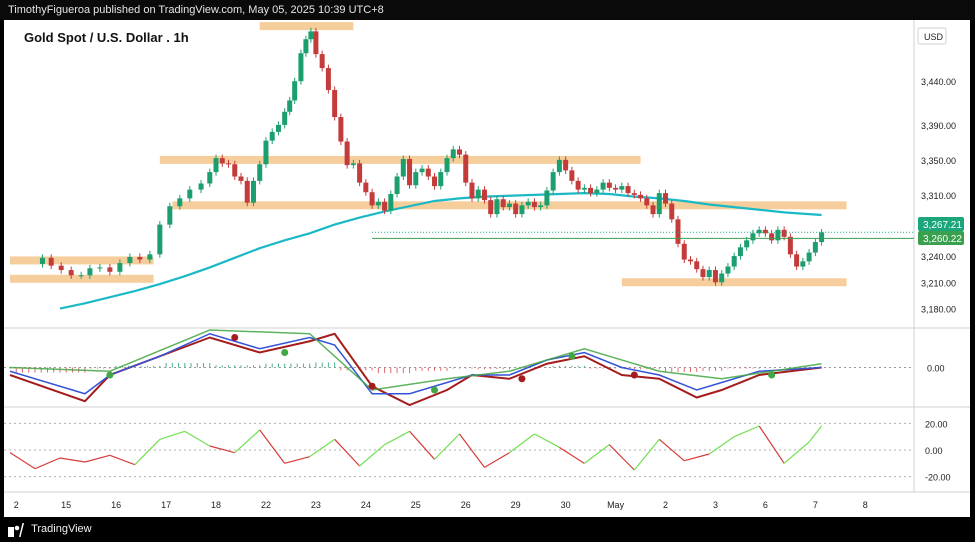 Image resolution: width=975 pixels, height=542 pixels. I want to click on tradingview-footer: TradingView, so click(487, 529).